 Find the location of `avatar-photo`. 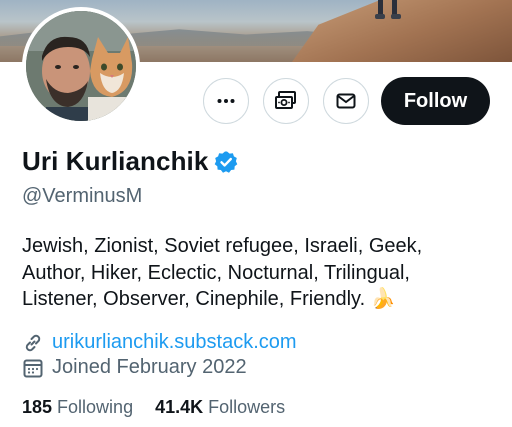

avatar-photo is located at coordinates (81, 66).